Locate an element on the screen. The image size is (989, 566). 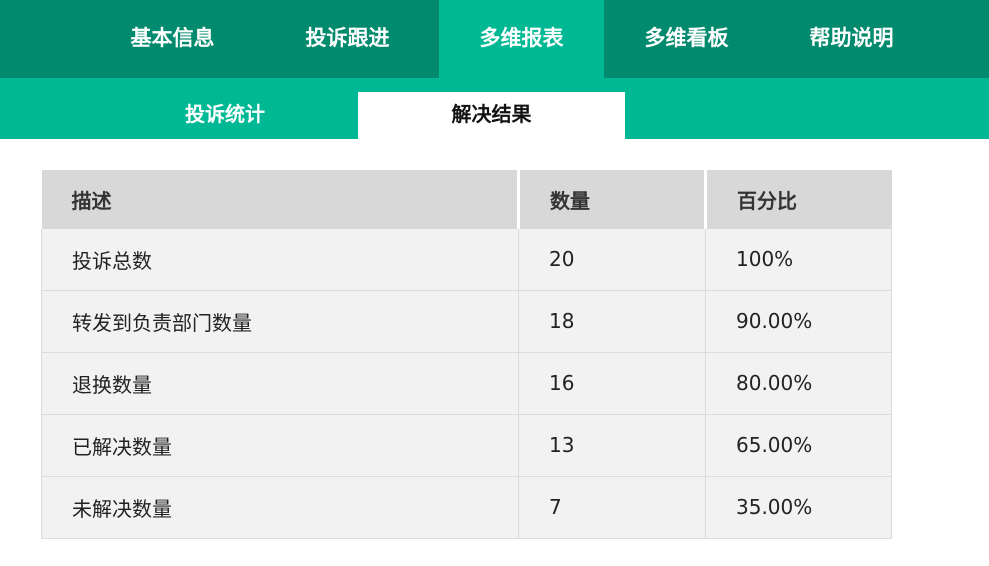
top-nav: 基本信息 投诉跟进 多维报表 多维看板 帮助说明 is located at coordinates (494, 39).